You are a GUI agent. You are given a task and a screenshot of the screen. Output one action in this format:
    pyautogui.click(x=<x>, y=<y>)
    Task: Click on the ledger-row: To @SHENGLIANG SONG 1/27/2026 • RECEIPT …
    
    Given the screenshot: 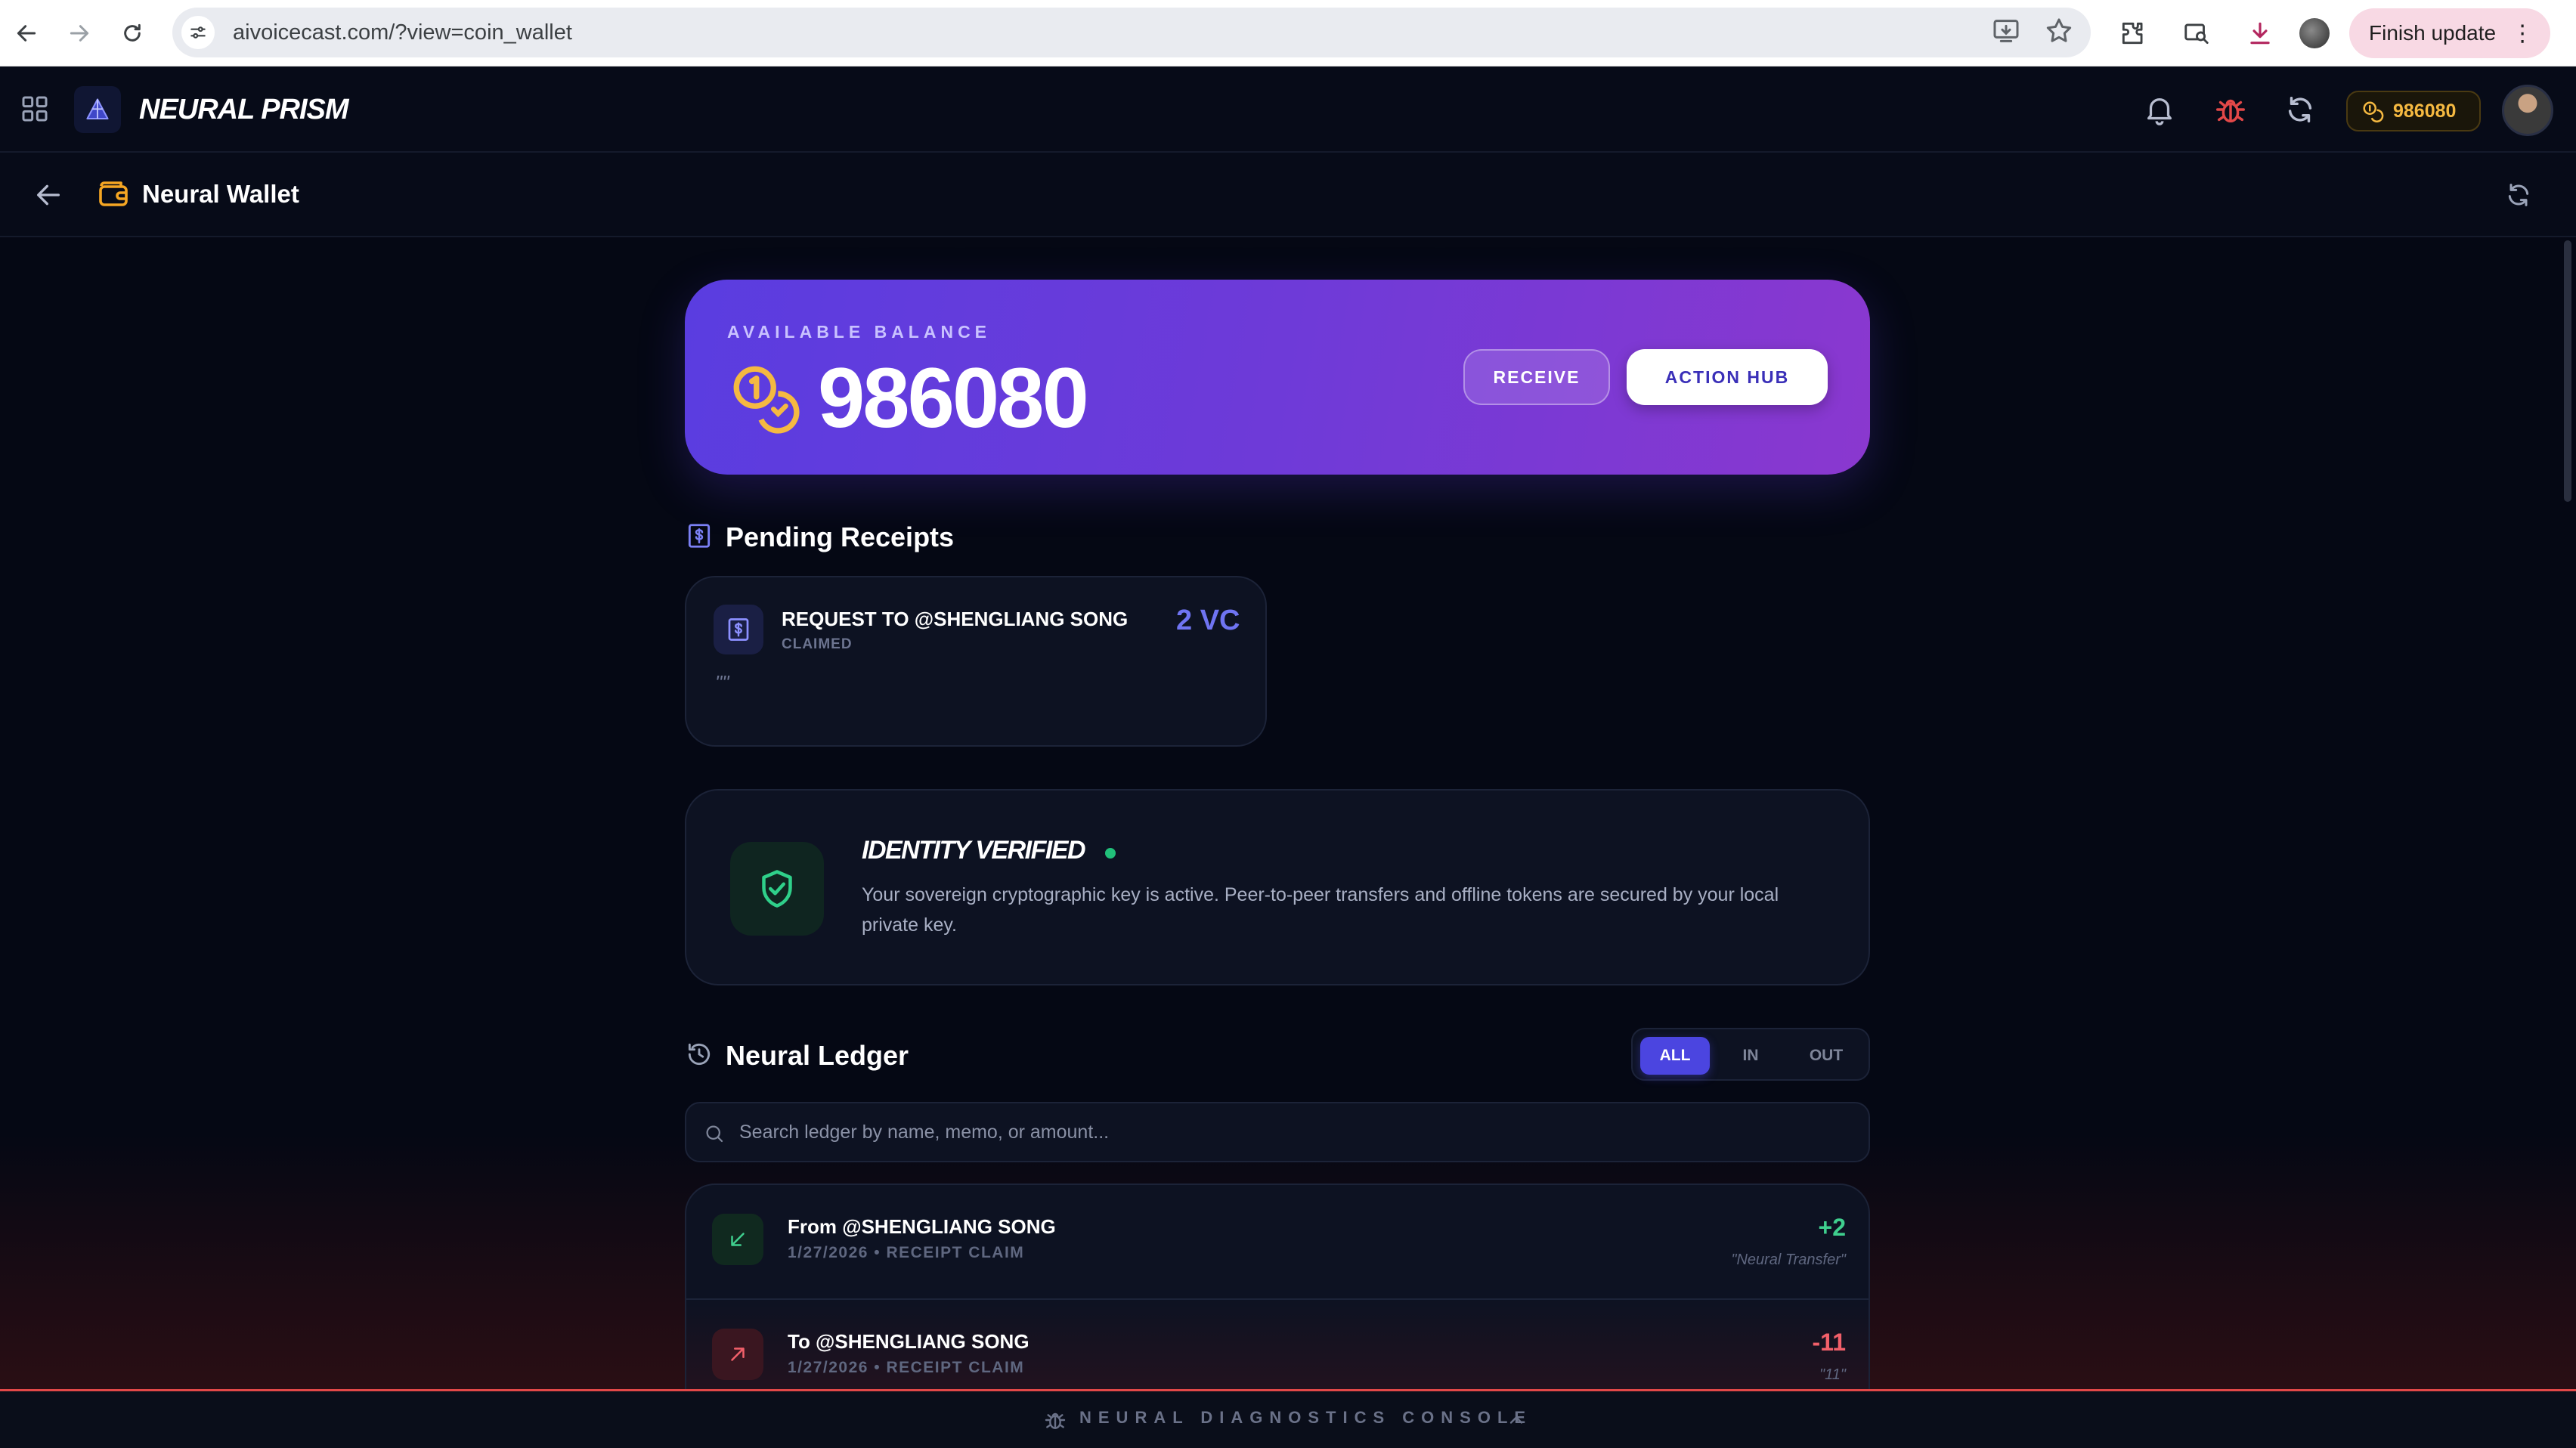 What is the action you would take?
    pyautogui.click(x=1277, y=1343)
    